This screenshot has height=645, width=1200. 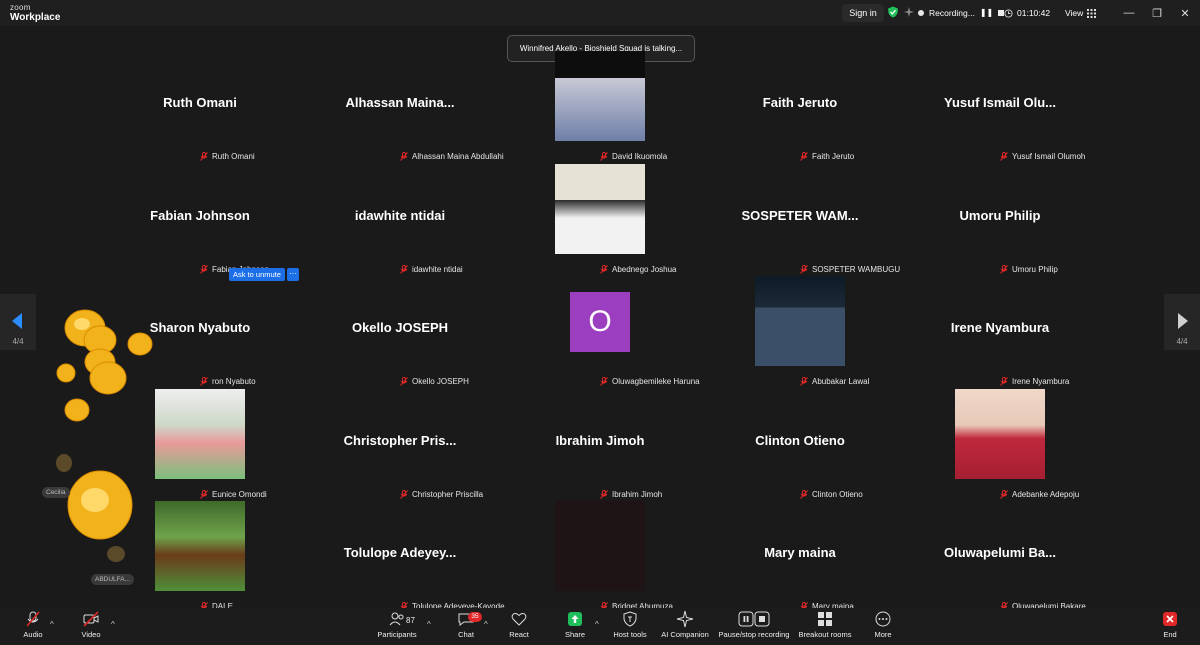 What do you see at coordinates (863, 13) in the screenshot?
I see `sign-in-button: Sign in` at bounding box center [863, 13].